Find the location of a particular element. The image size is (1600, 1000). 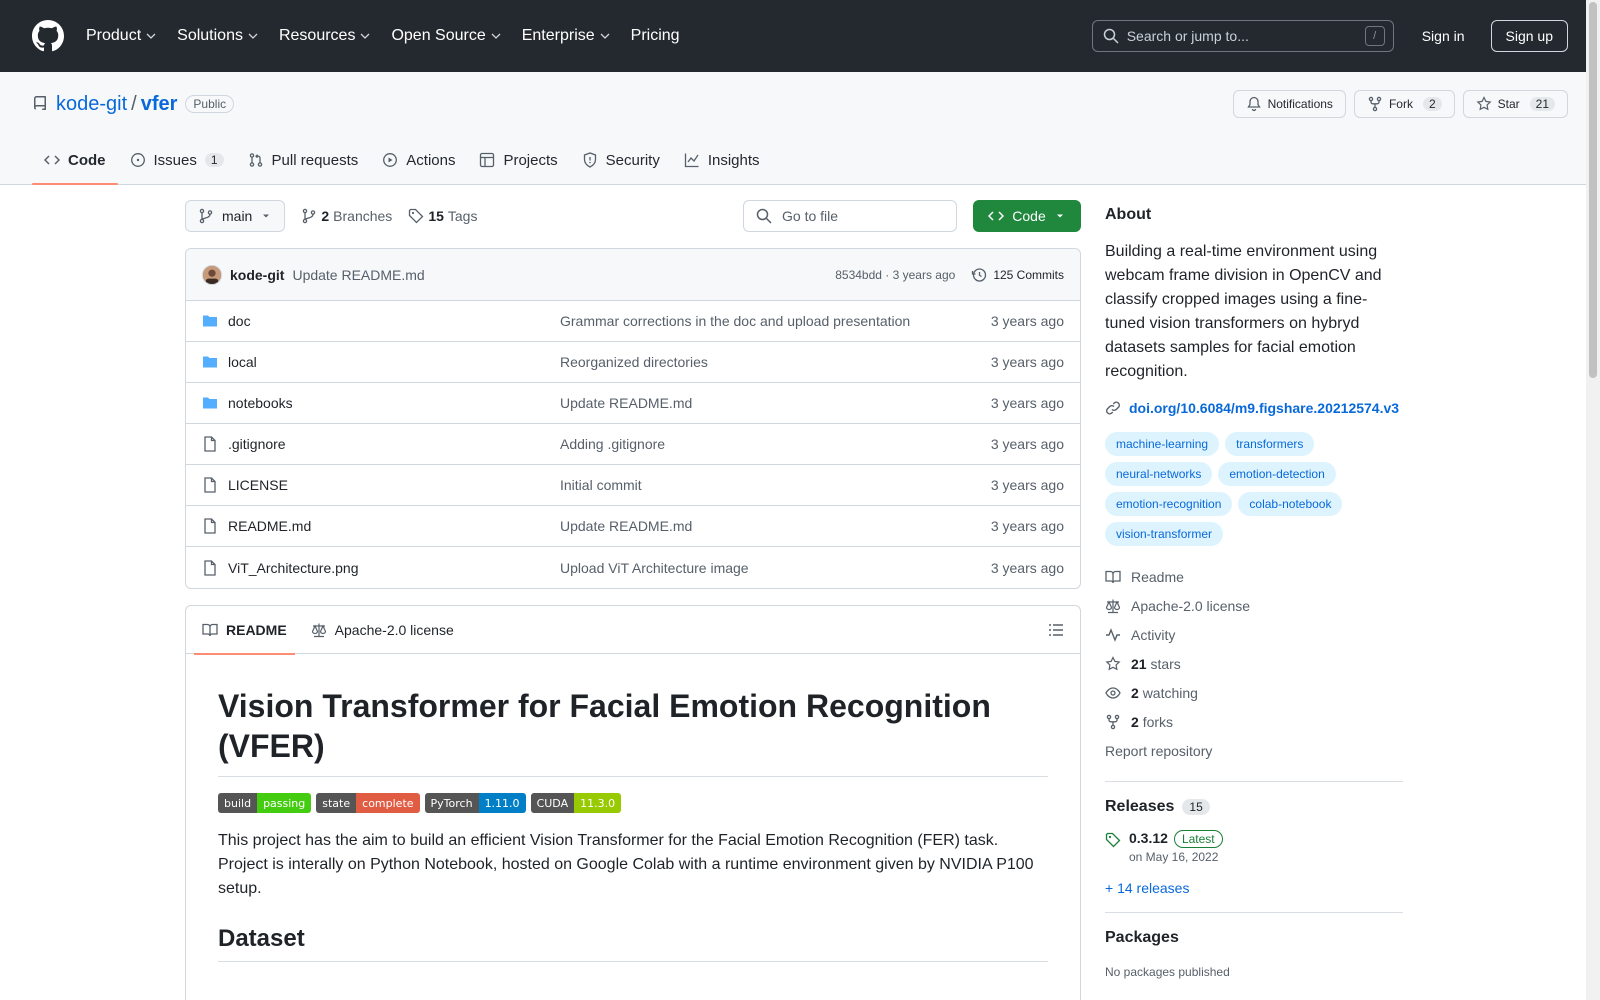

nav-product-label: Product is located at coordinates (114, 35).